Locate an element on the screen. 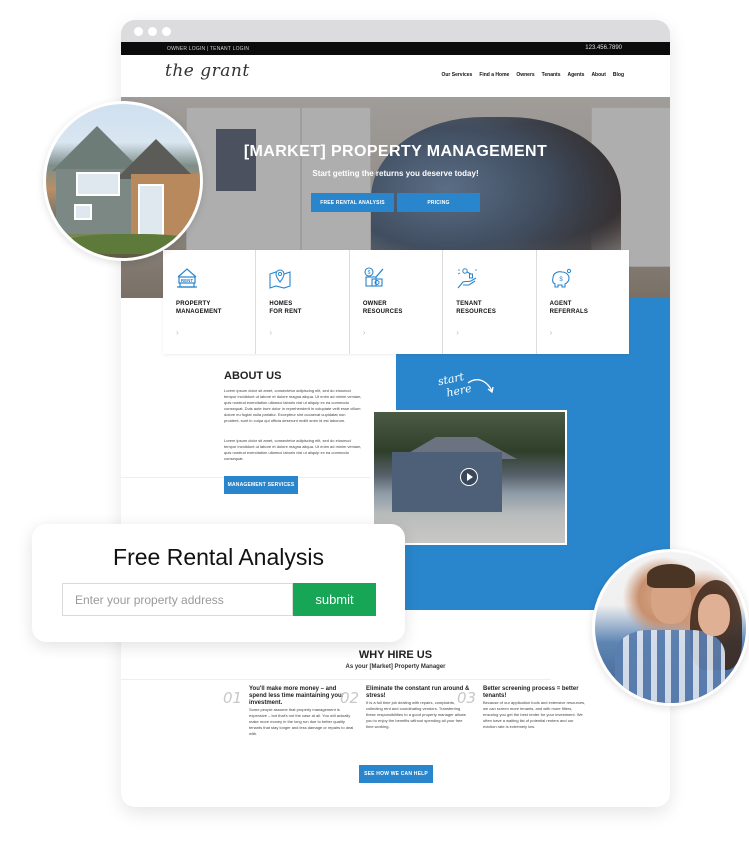  login-links: OWNER LOGIN | TENANT LOGIN is located at coordinates (208, 49).